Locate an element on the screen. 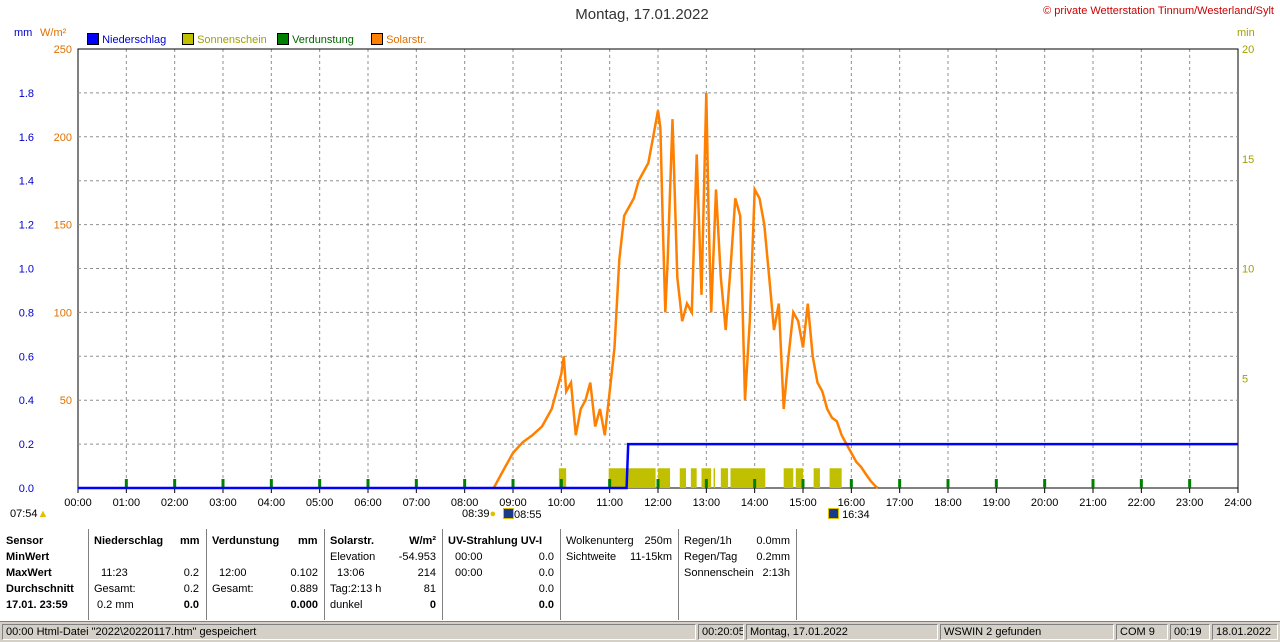 Image resolution: width=1280 pixels, height=642 pixels. niederschlag-gesamt-label: Gesamt: is located at coordinates (115, 589).